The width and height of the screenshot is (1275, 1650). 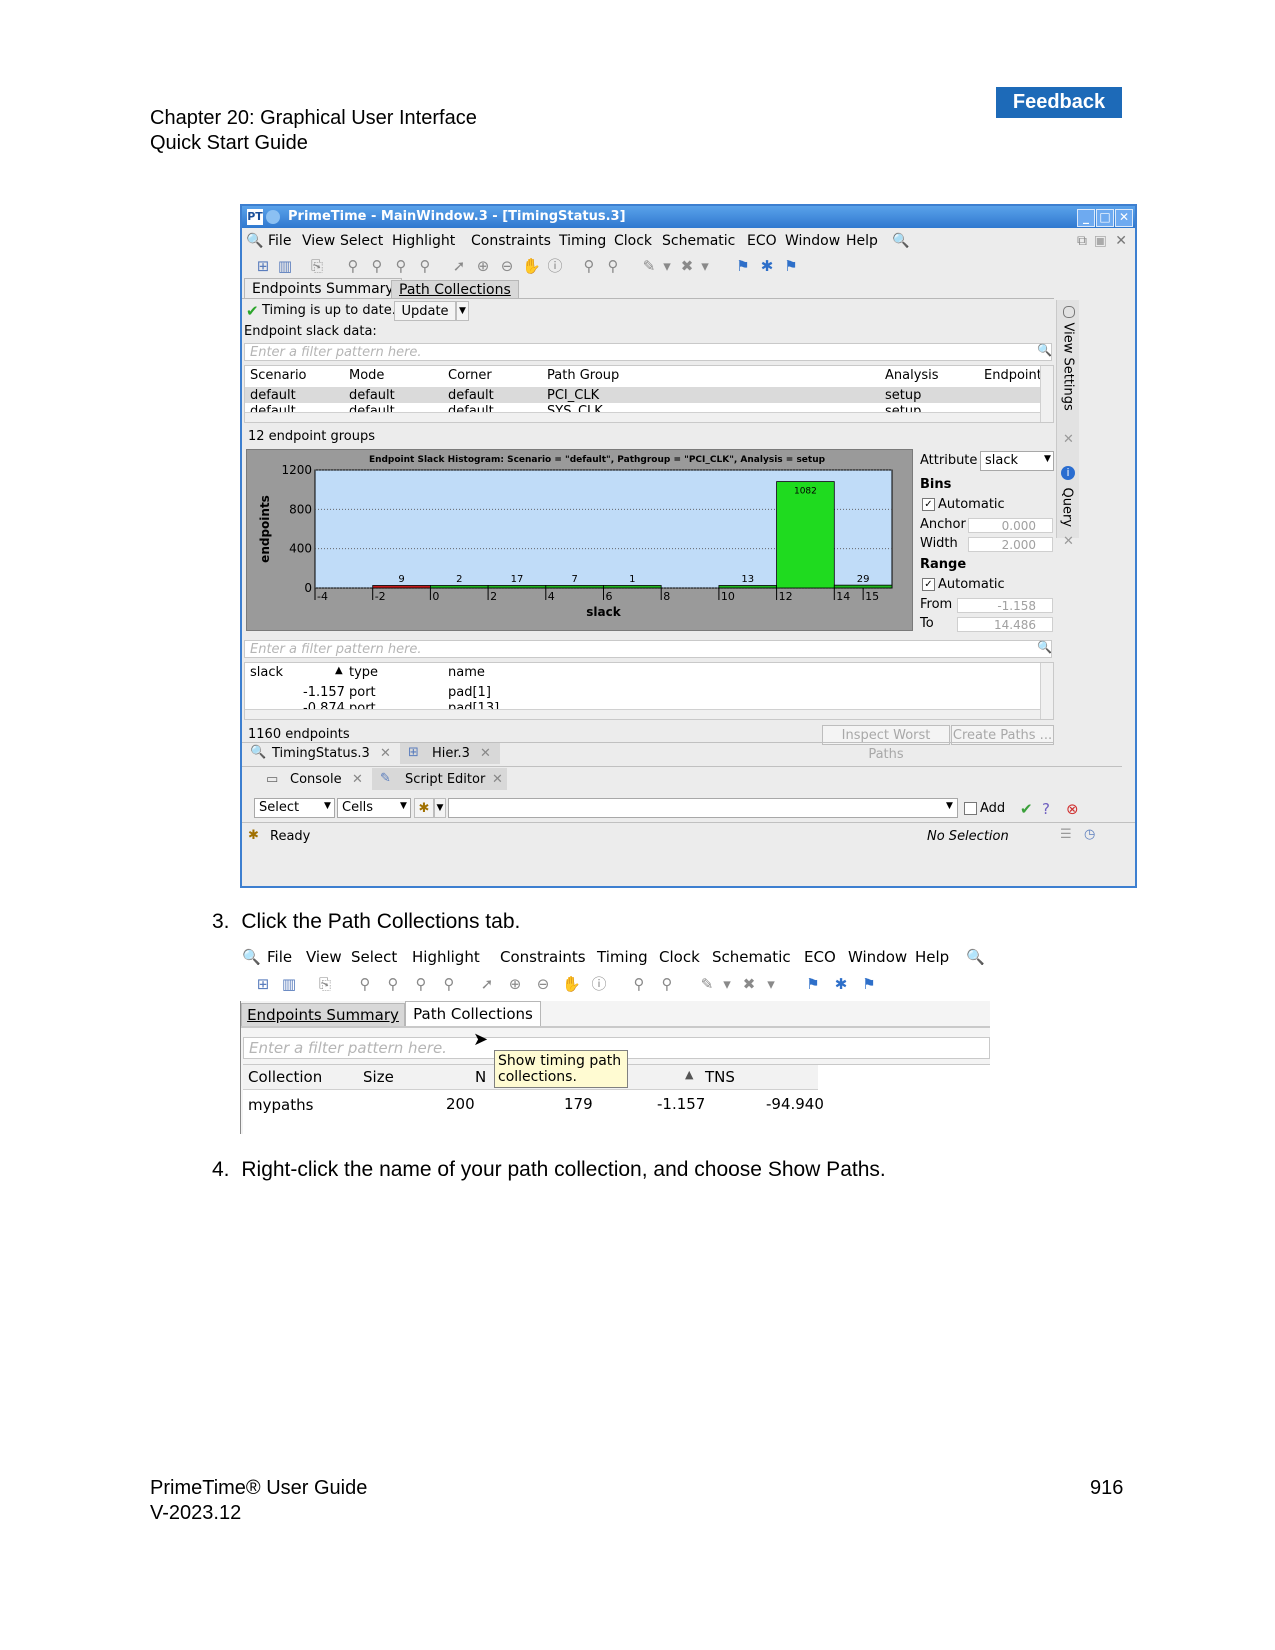 What do you see at coordinates (1046, 809) in the screenshot?
I see `help-icon: ?` at bounding box center [1046, 809].